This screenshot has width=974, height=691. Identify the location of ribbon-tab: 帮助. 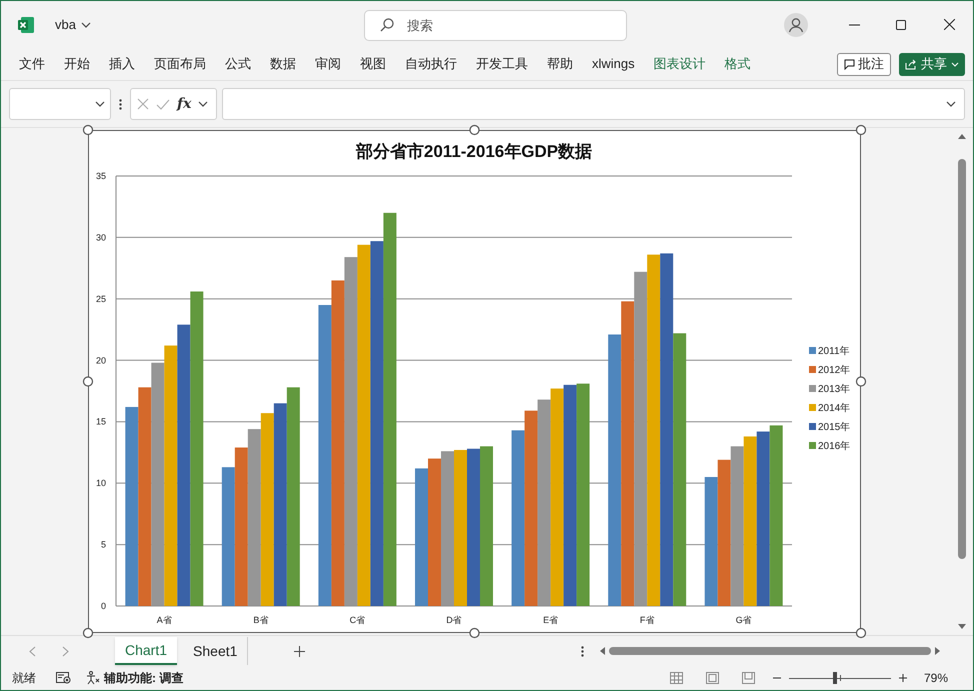
(560, 64).